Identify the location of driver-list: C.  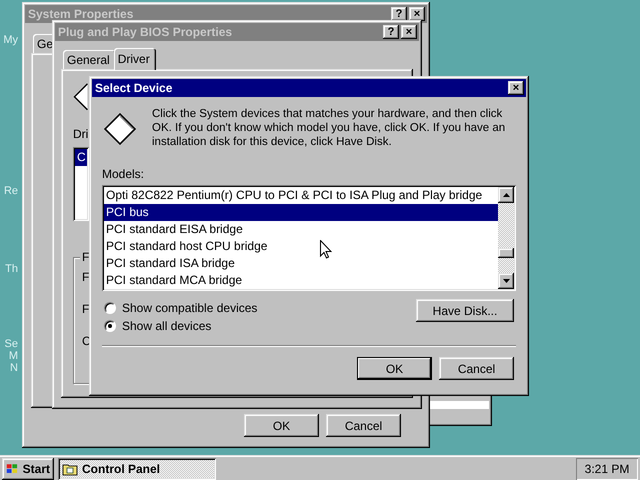
(81, 183).